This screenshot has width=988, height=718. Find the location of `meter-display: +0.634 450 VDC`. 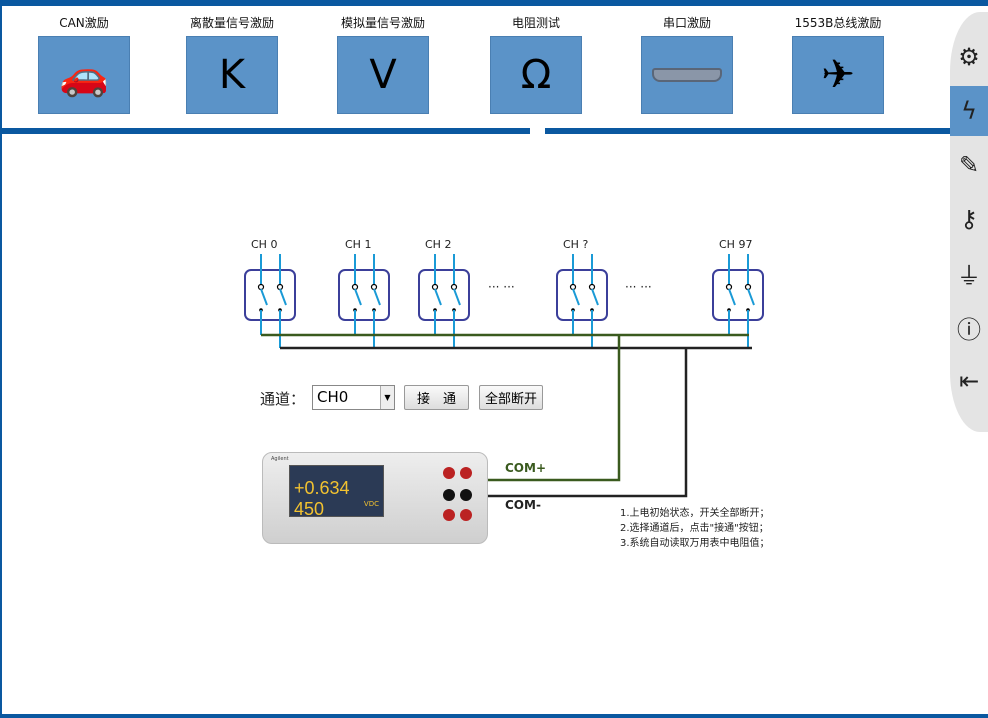

meter-display: +0.634 450 VDC is located at coordinates (336, 492).